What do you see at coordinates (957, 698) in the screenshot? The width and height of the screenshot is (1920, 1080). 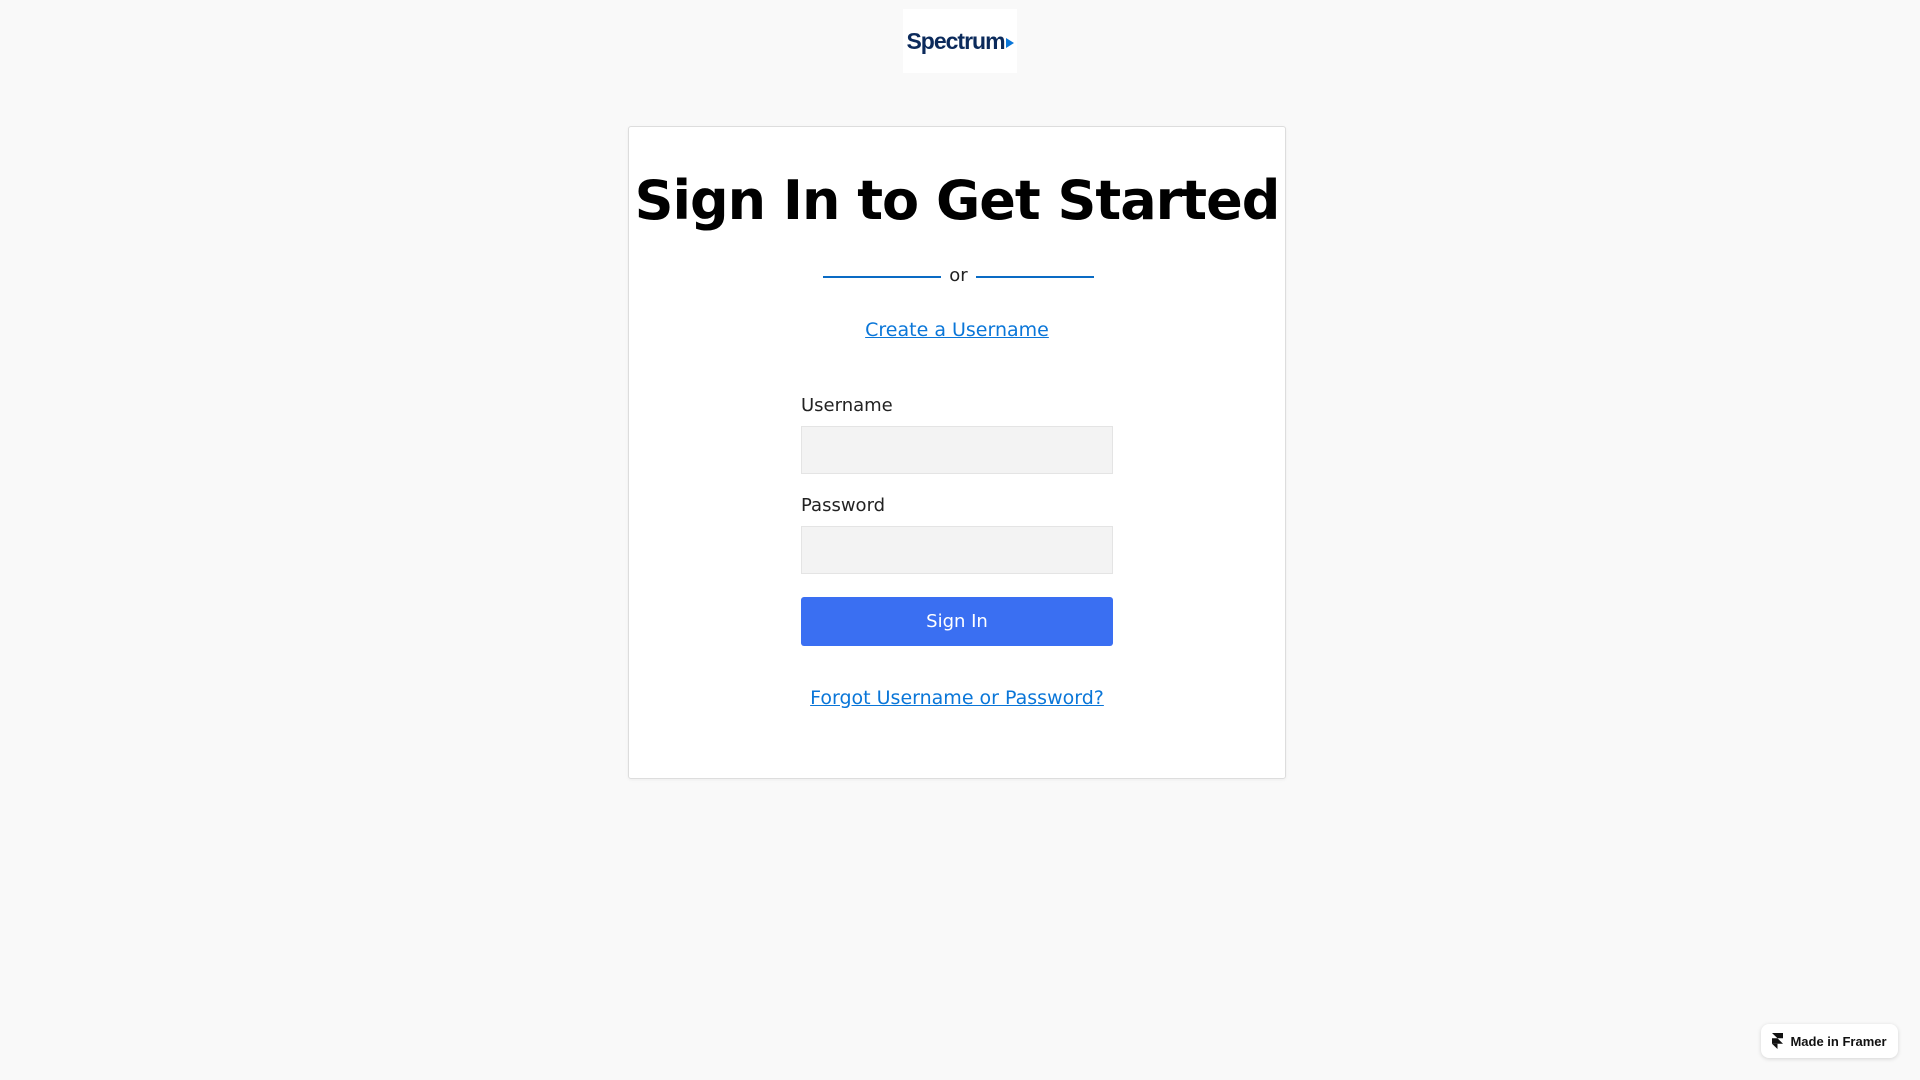 I see `forgot-credentials-link: Forgot Username or Password?` at bounding box center [957, 698].